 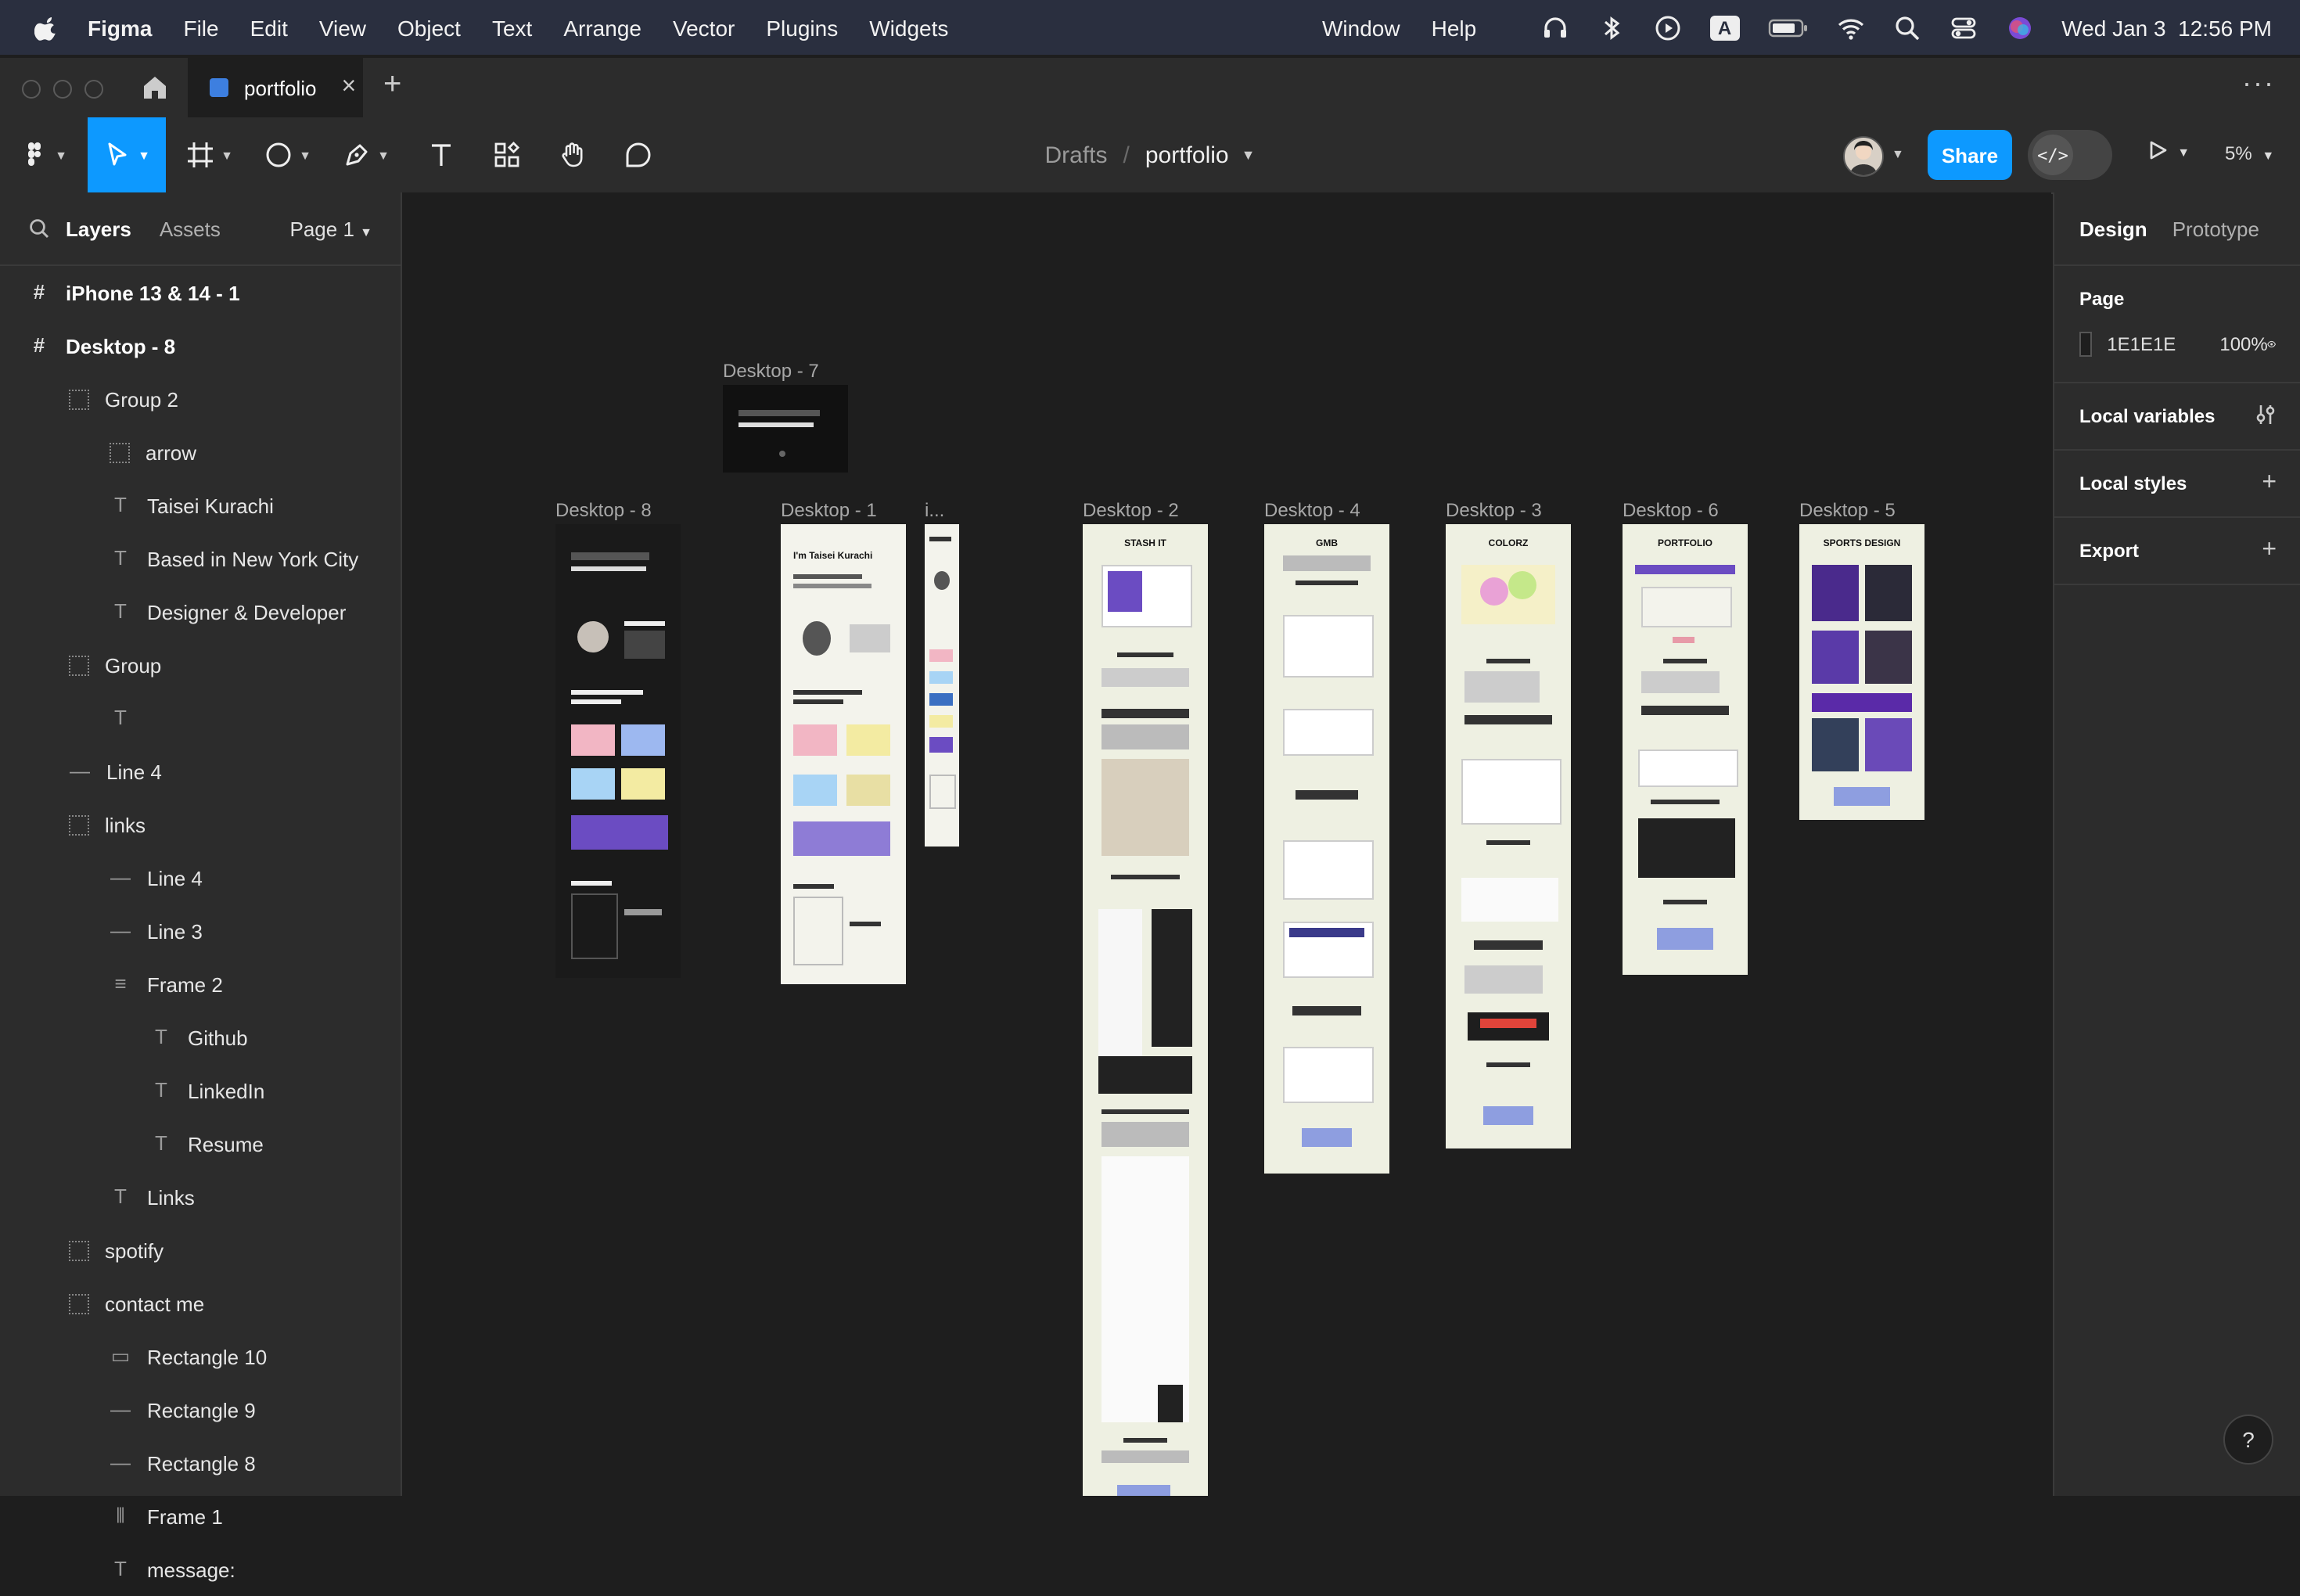 I want to click on page-color-value: 1E1E1E, so click(x=2141, y=344).